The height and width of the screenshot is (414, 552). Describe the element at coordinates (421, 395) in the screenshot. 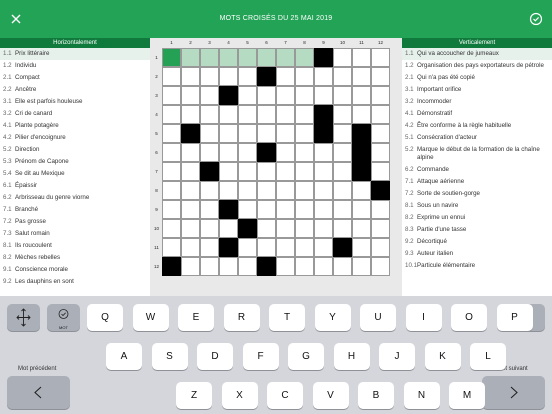

I see `key-n: N` at that location.